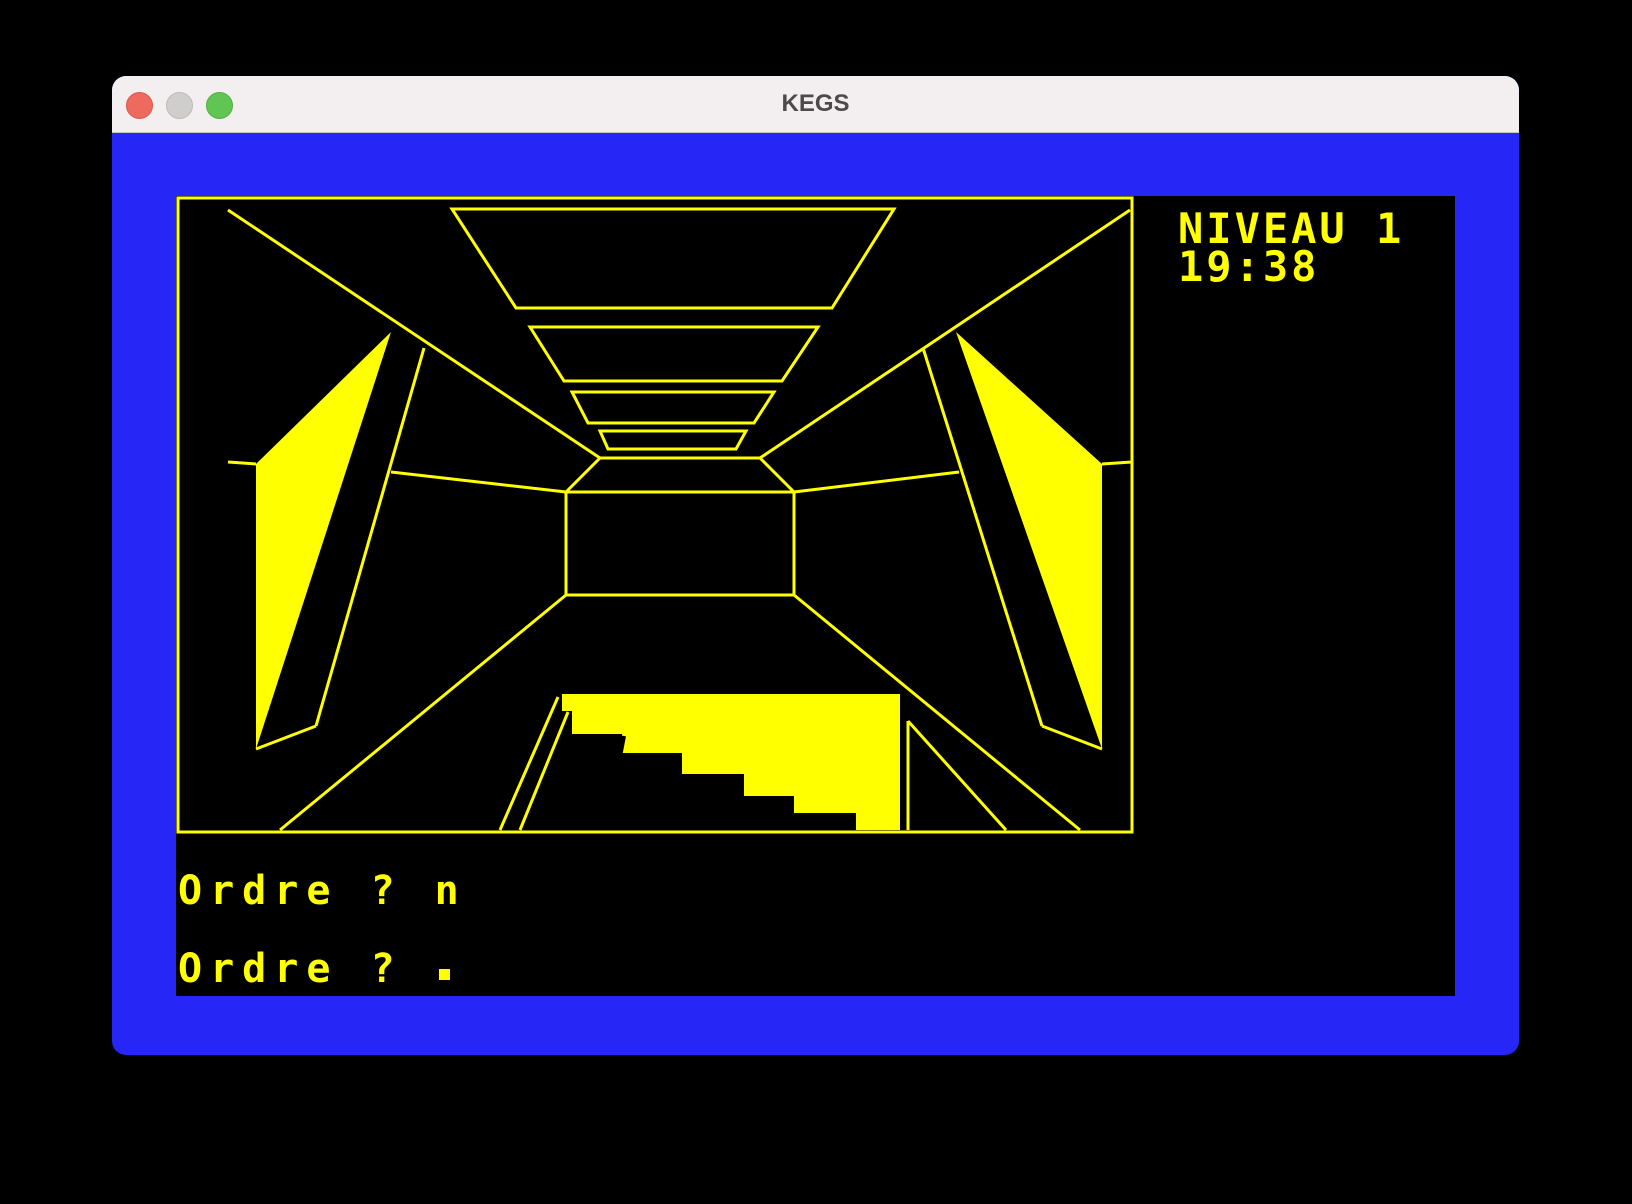 Image resolution: width=1632 pixels, height=1204 pixels. I want to click on right-wall-line, so click(876, 482).